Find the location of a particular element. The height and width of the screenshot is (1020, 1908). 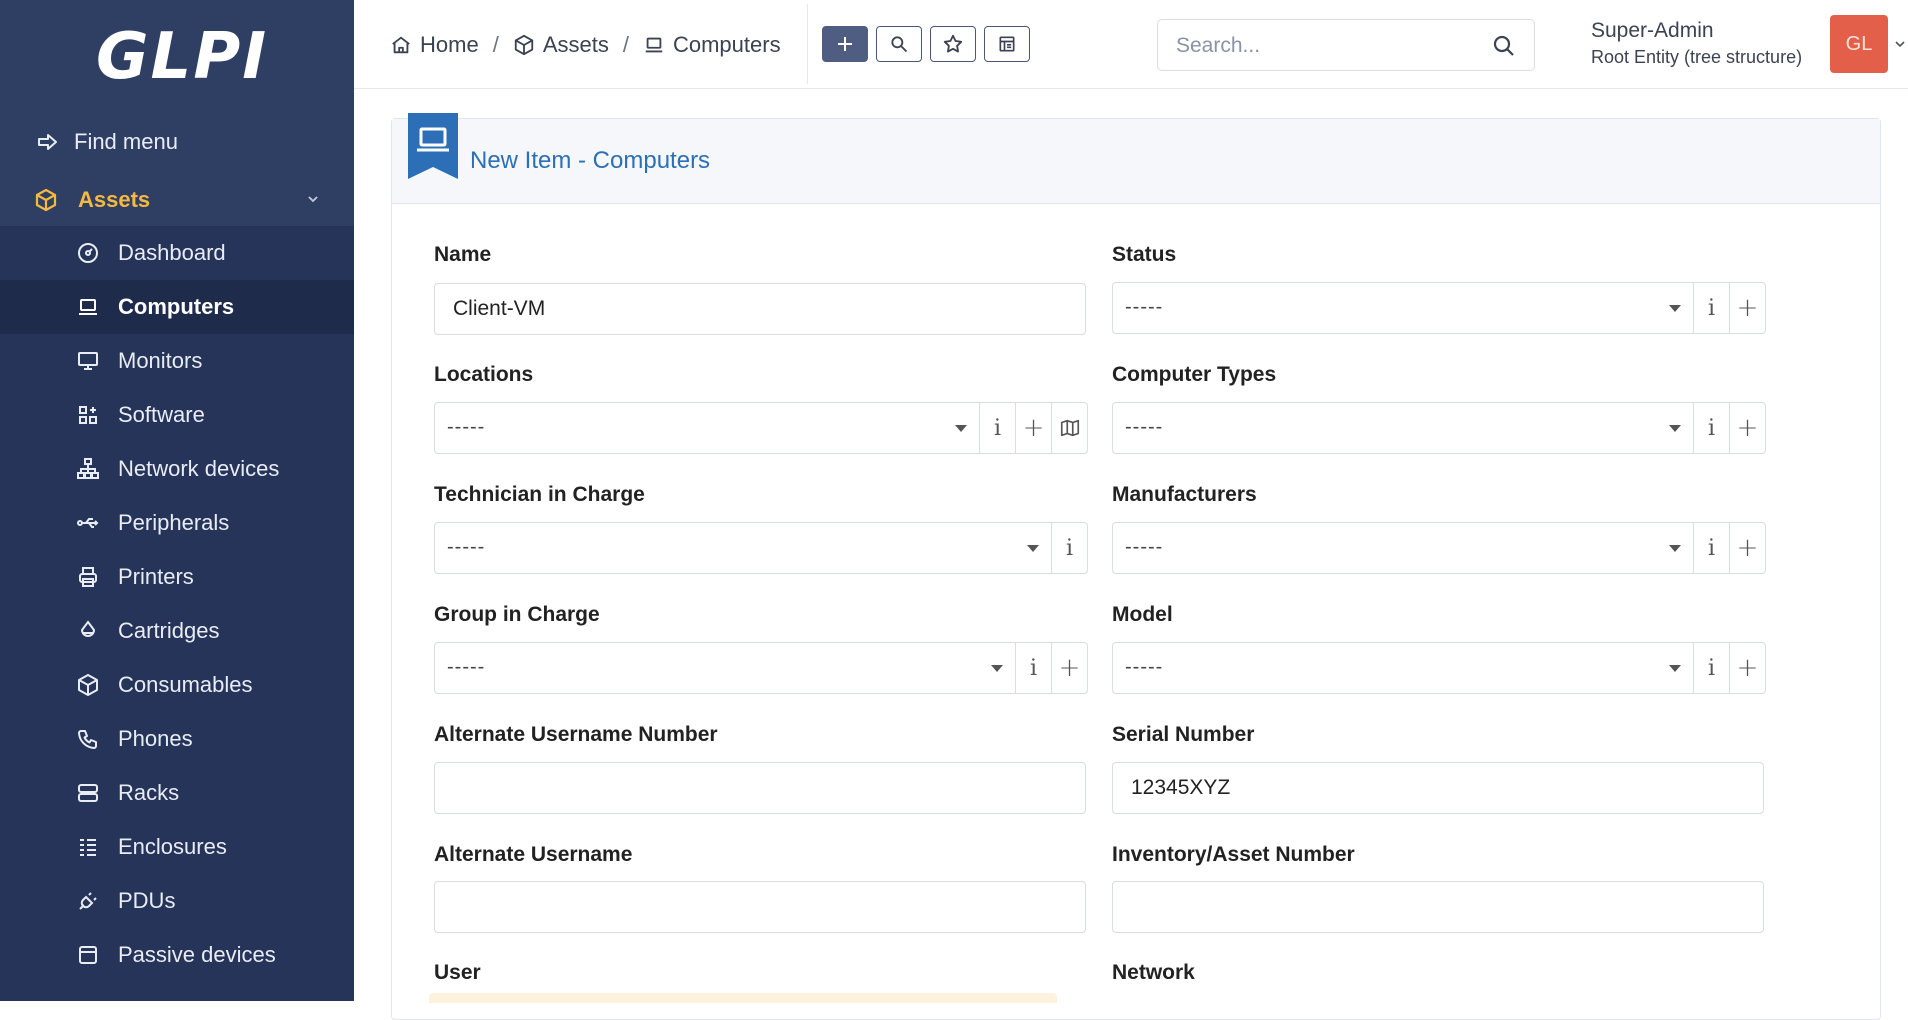

breadcrumb-home: Home is located at coordinates (434, 45).